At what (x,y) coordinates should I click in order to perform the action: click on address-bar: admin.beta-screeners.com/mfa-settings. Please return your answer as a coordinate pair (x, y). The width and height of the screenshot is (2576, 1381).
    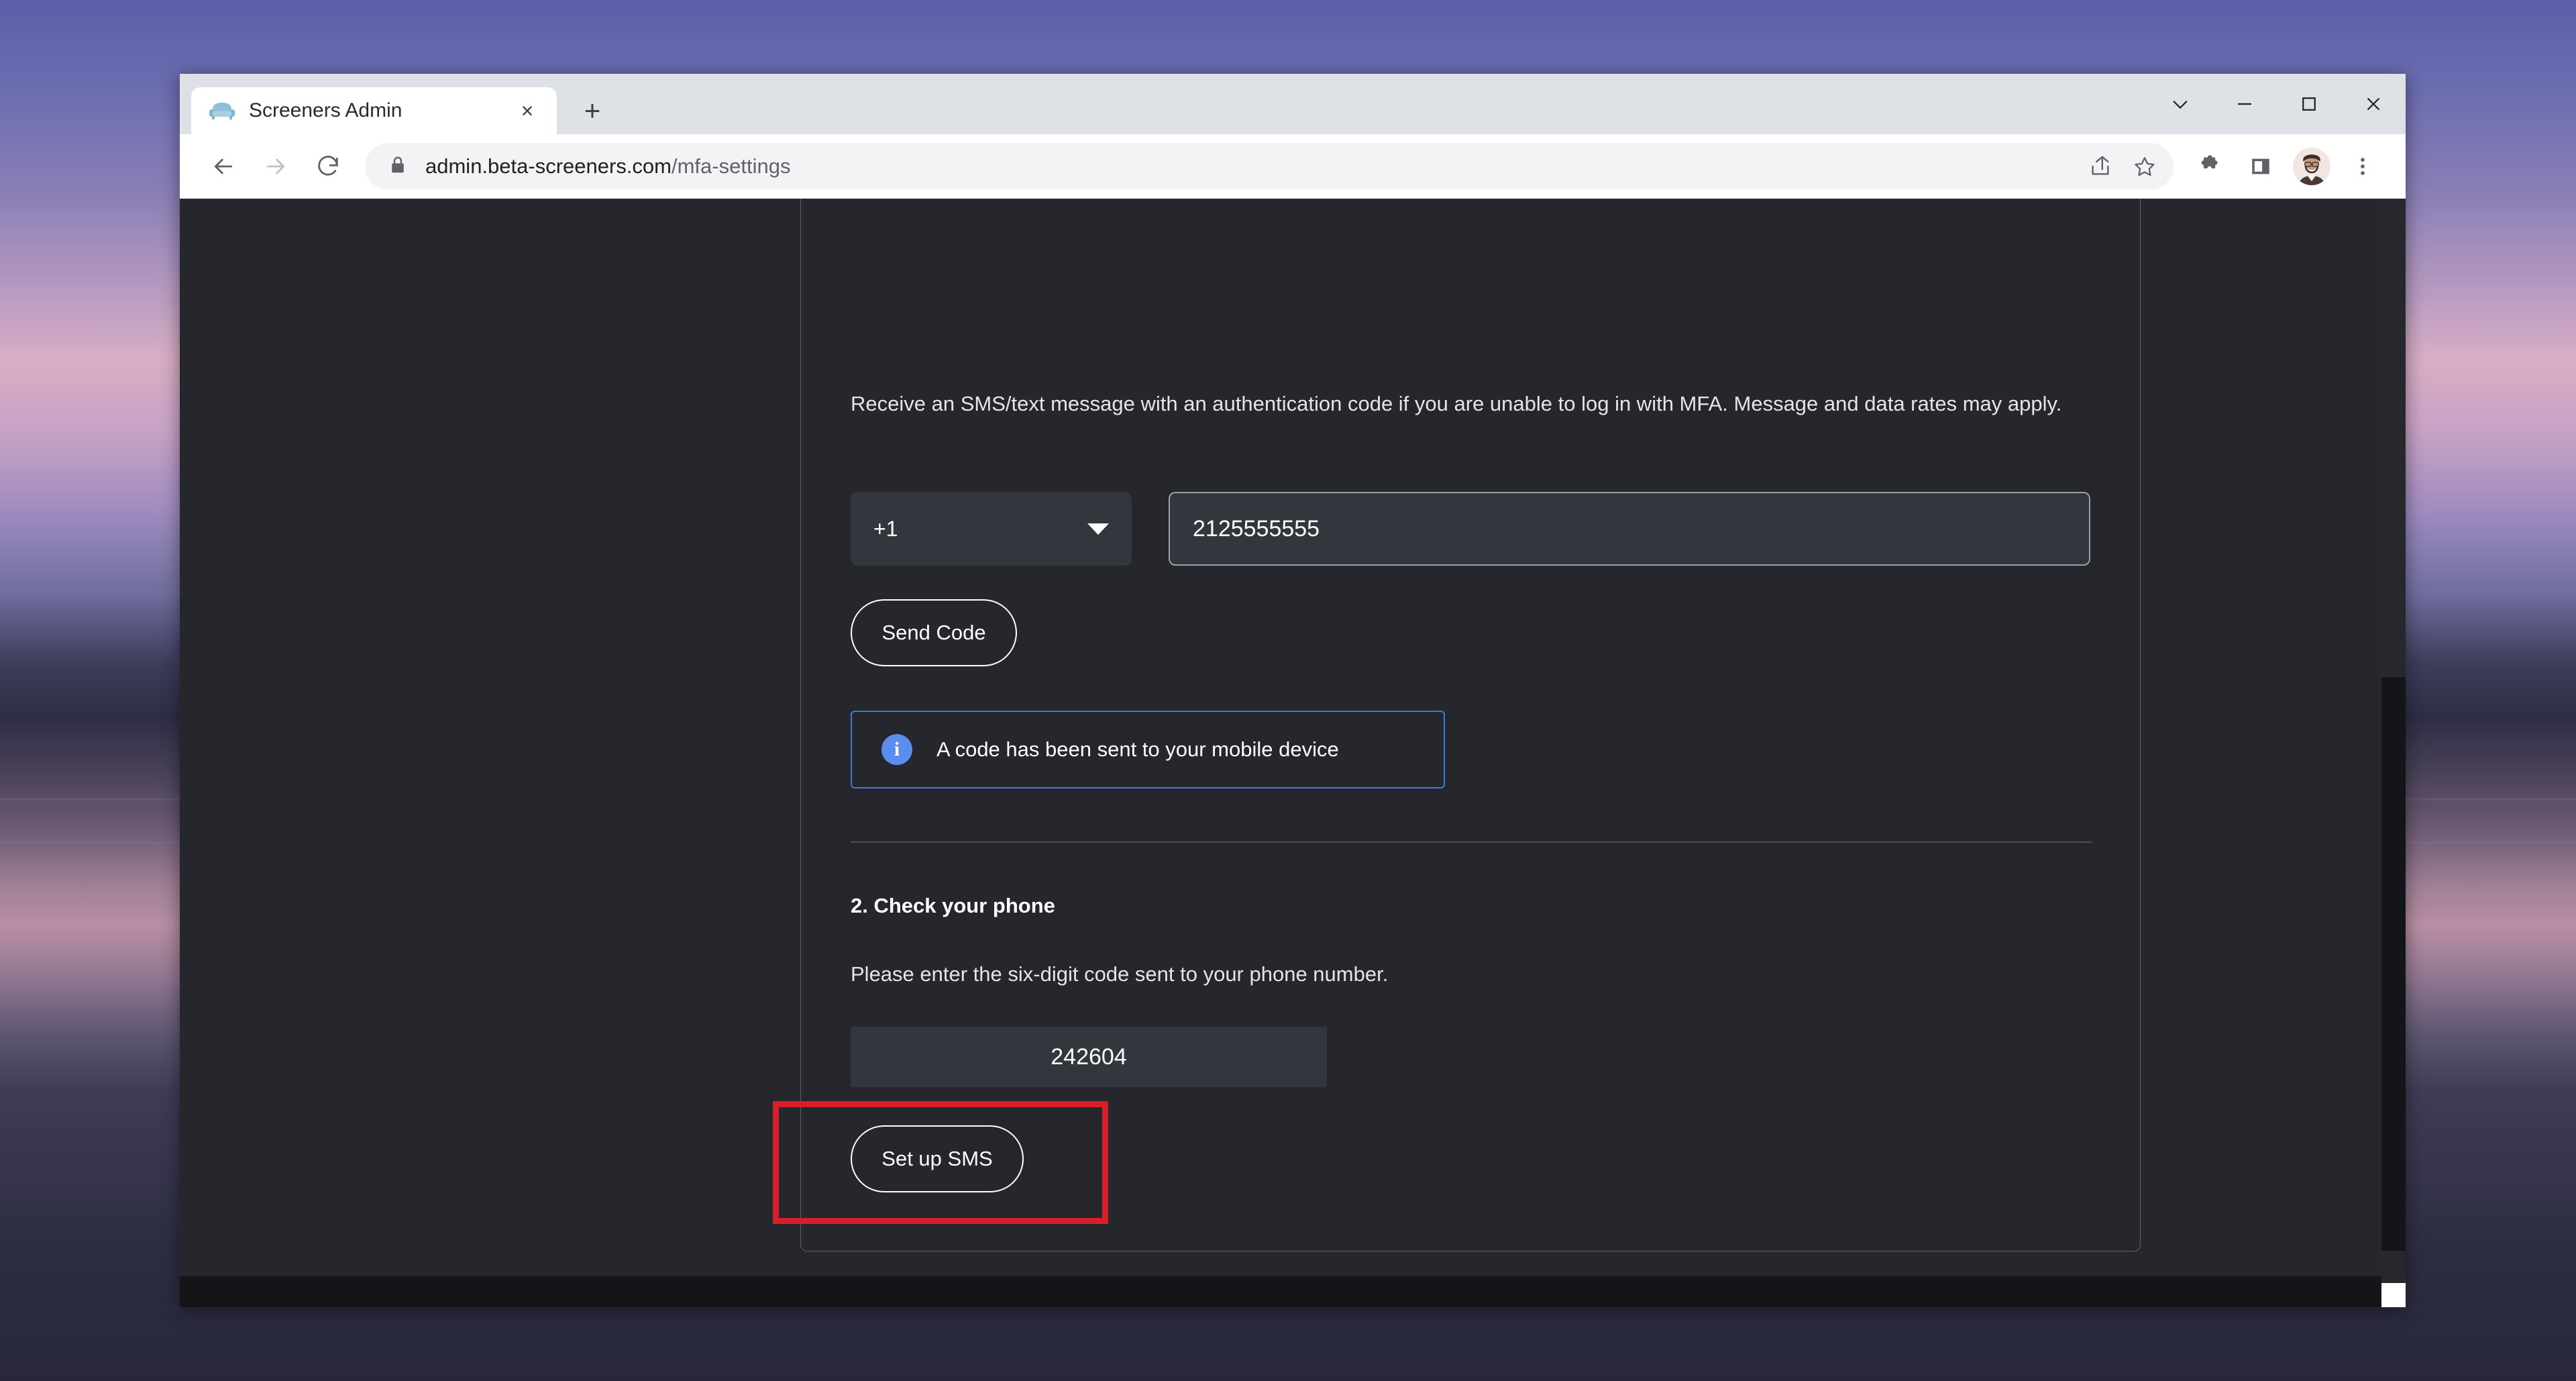
    Looking at the image, I should click on (1269, 166).